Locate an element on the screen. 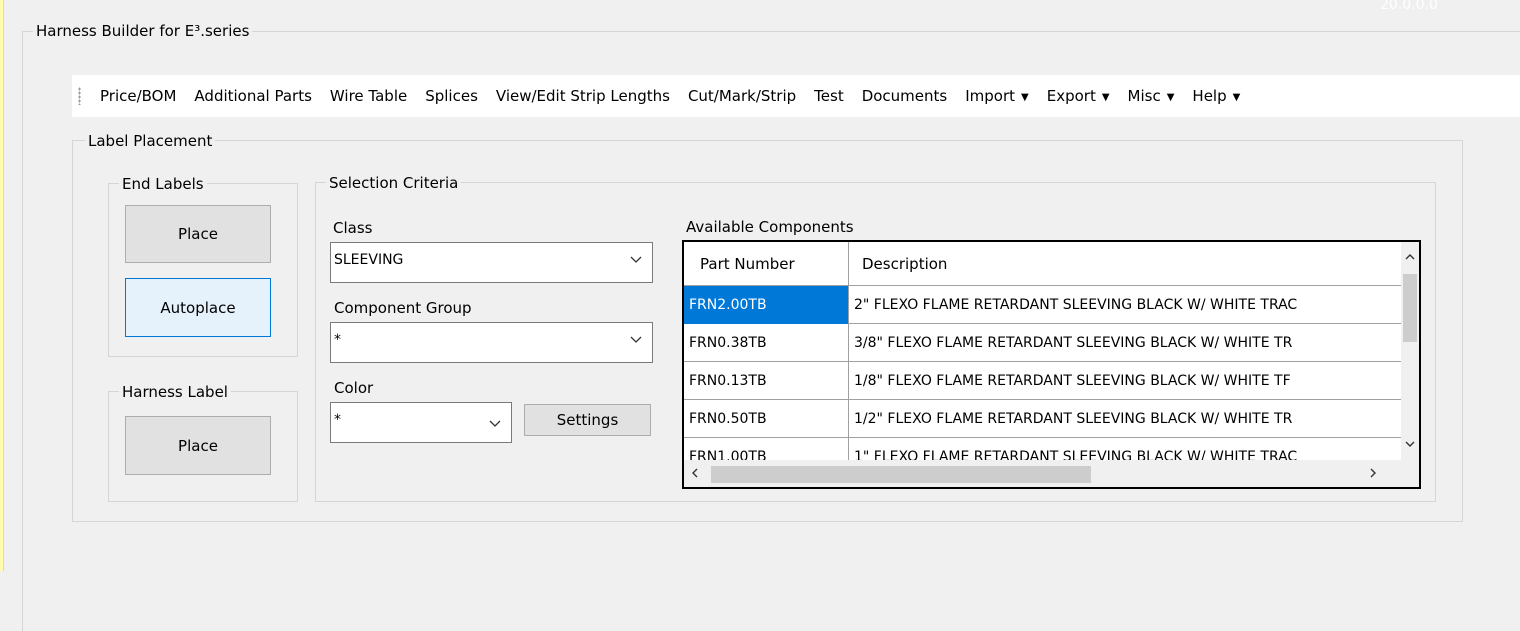  harness-label-title: Harness Label is located at coordinates (175, 392).